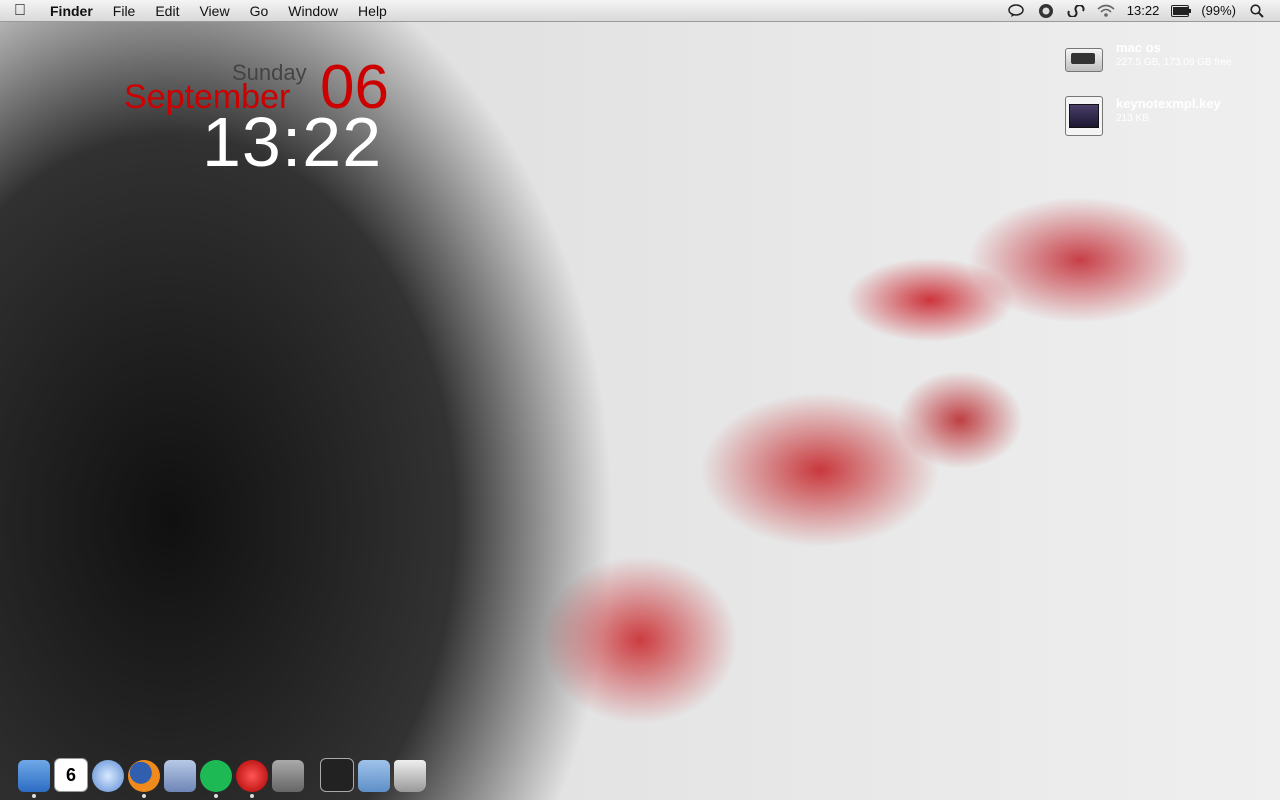 The height and width of the screenshot is (800, 1280). What do you see at coordinates (1218, 10) in the screenshot?
I see `battery-percentage: (99%)` at bounding box center [1218, 10].